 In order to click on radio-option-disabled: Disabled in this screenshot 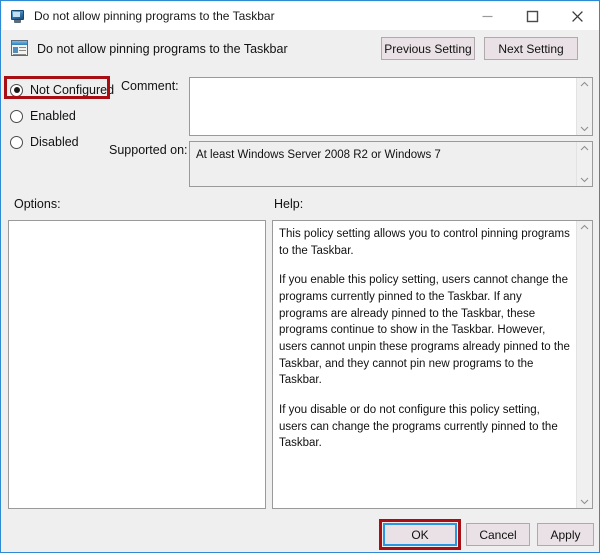, I will do `click(65, 142)`.